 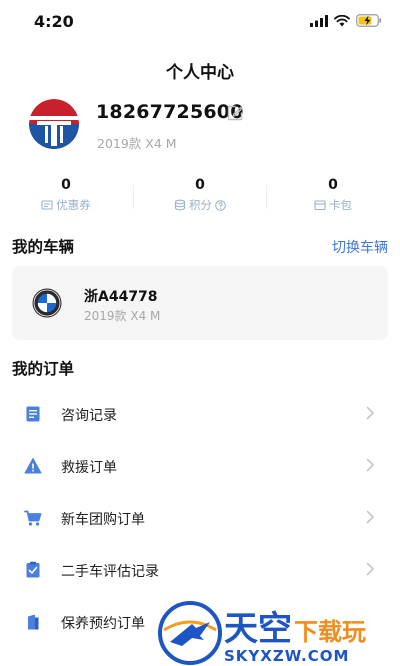 What do you see at coordinates (54, 21) in the screenshot?
I see `status-time: 4:20` at bounding box center [54, 21].